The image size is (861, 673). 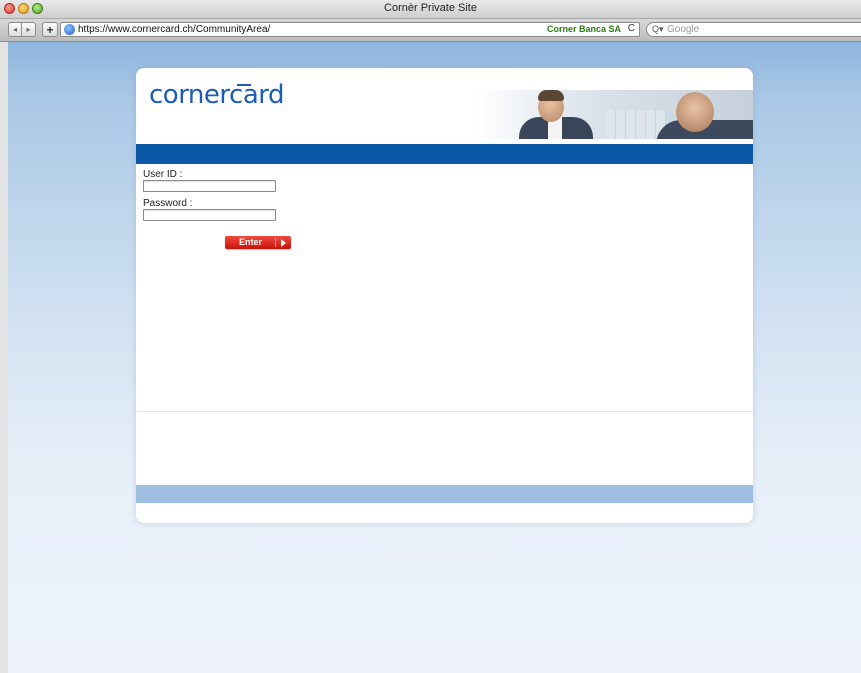 I want to click on search-field: Q▾ Google, so click(x=753, y=29).